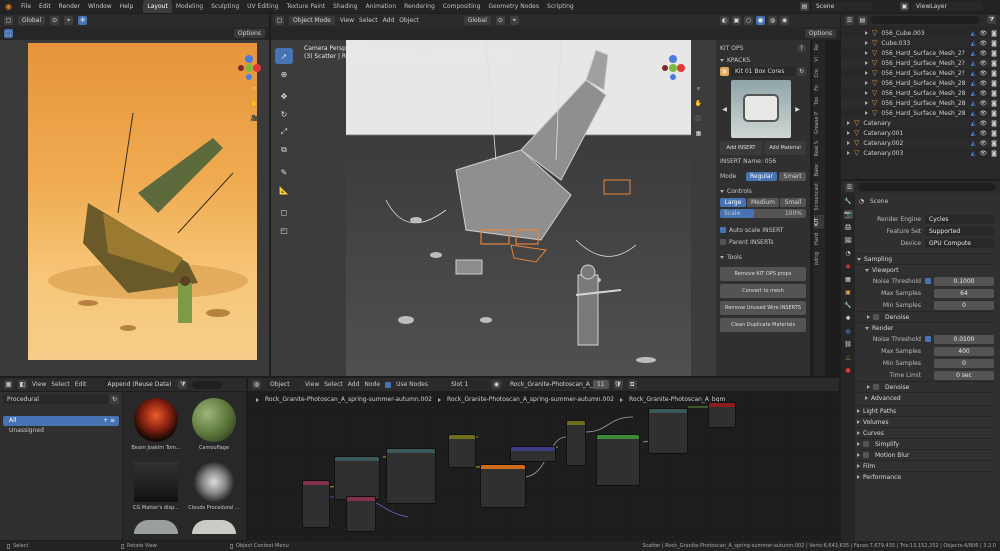 The height and width of the screenshot is (551, 1000). What do you see at coordinates (312, 20) in the screenshot?
I see `mode-dropdown: Object Mode` at bounding box center [312, 20].